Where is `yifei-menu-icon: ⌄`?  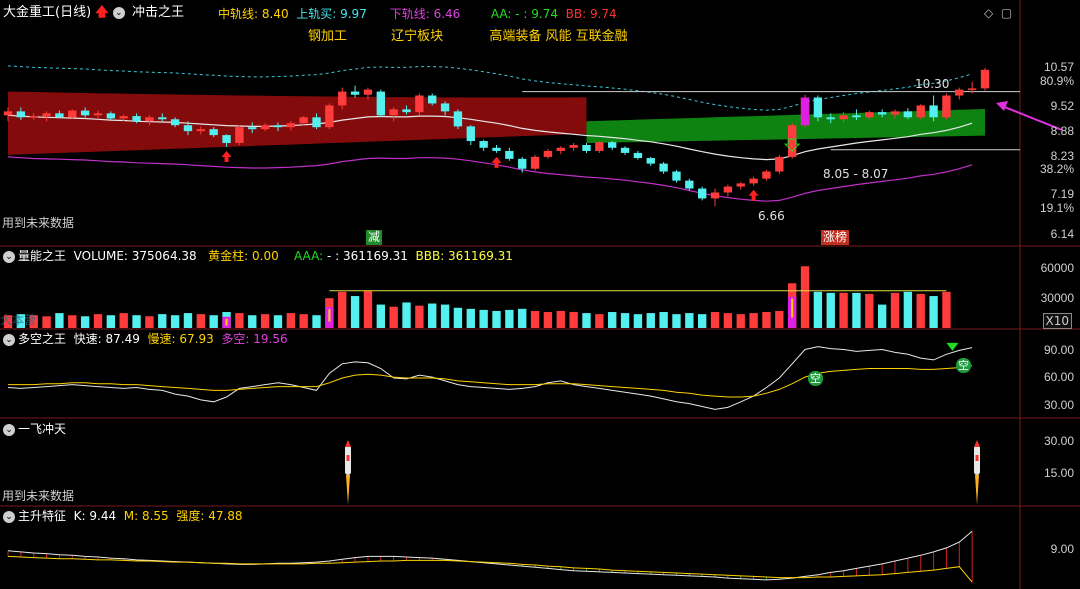 yifei-menu-icon: ⌄ is located at coordinates (9, 429).